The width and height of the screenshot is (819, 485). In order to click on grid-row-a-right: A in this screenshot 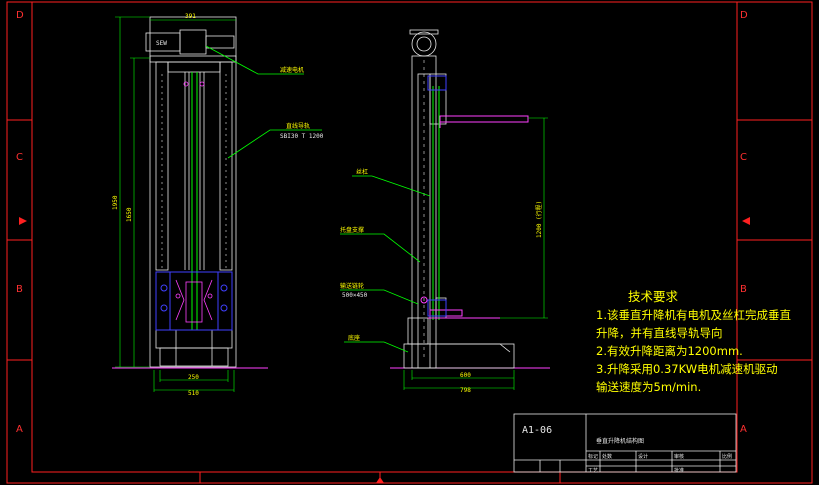, I will do `click(743, 429)`.